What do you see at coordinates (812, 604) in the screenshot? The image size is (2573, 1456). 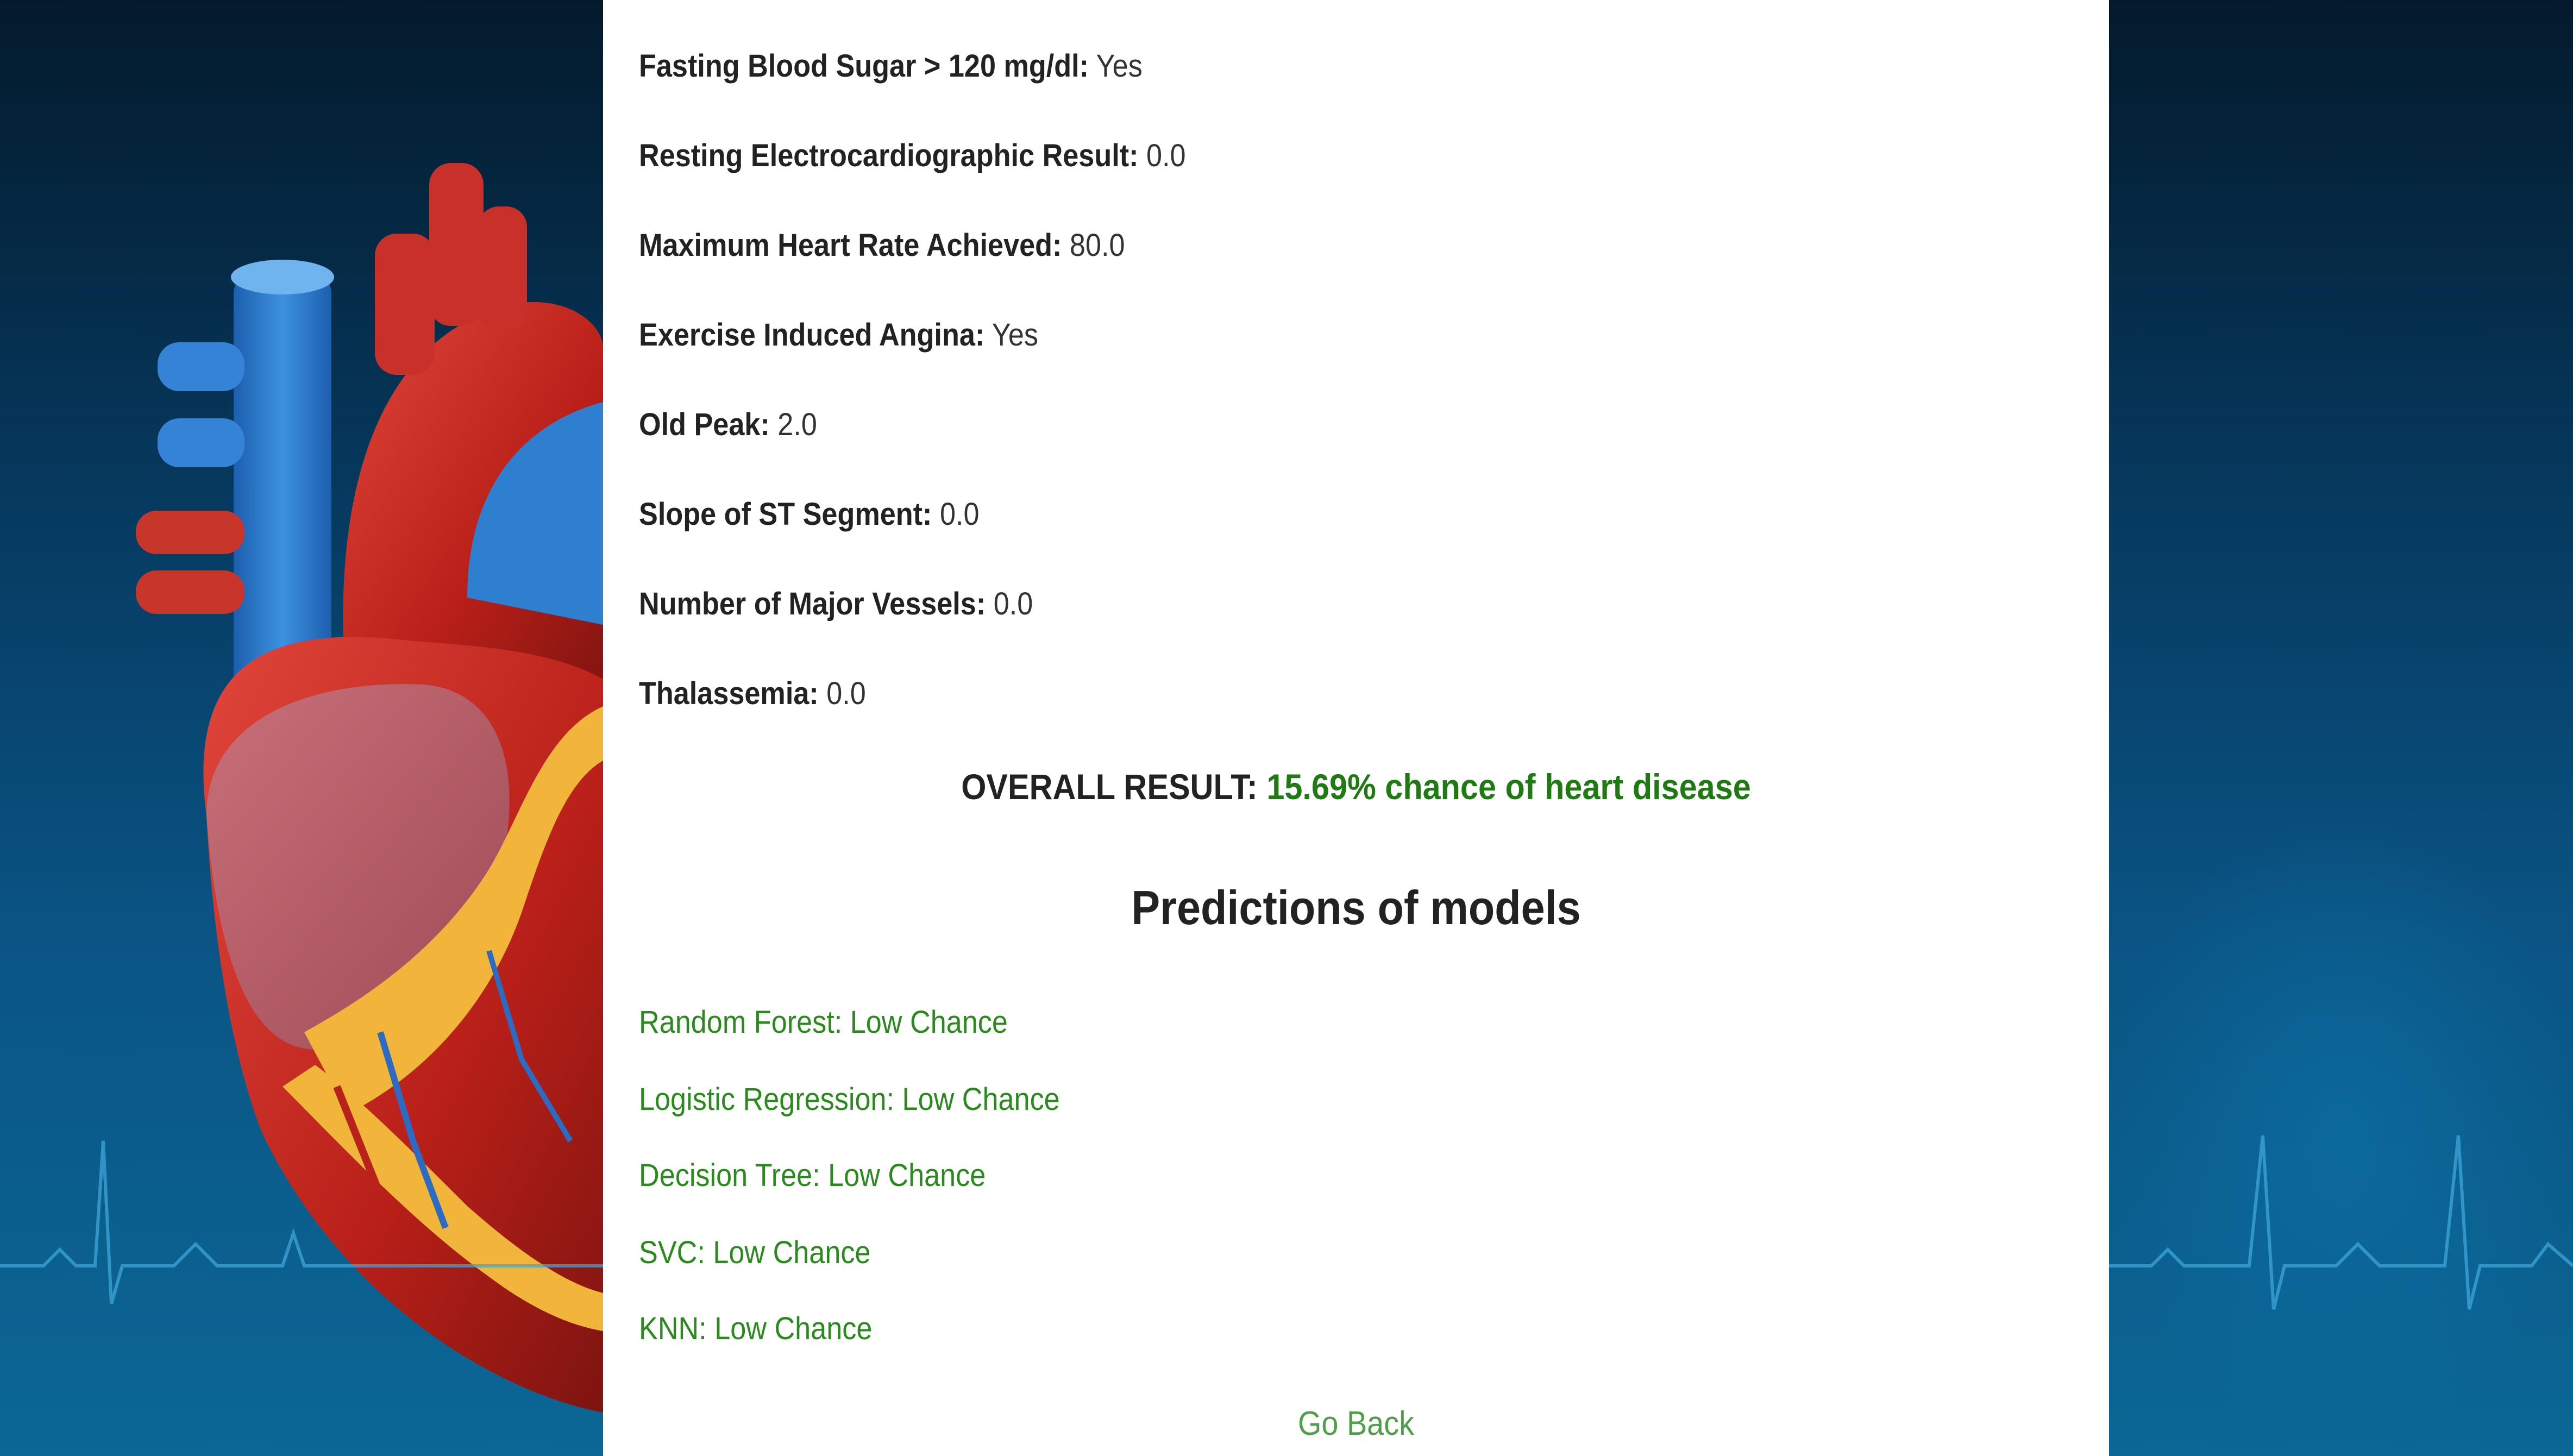 I see `field-label: Number of Major Vessels:` at bounding box center [812, 604].